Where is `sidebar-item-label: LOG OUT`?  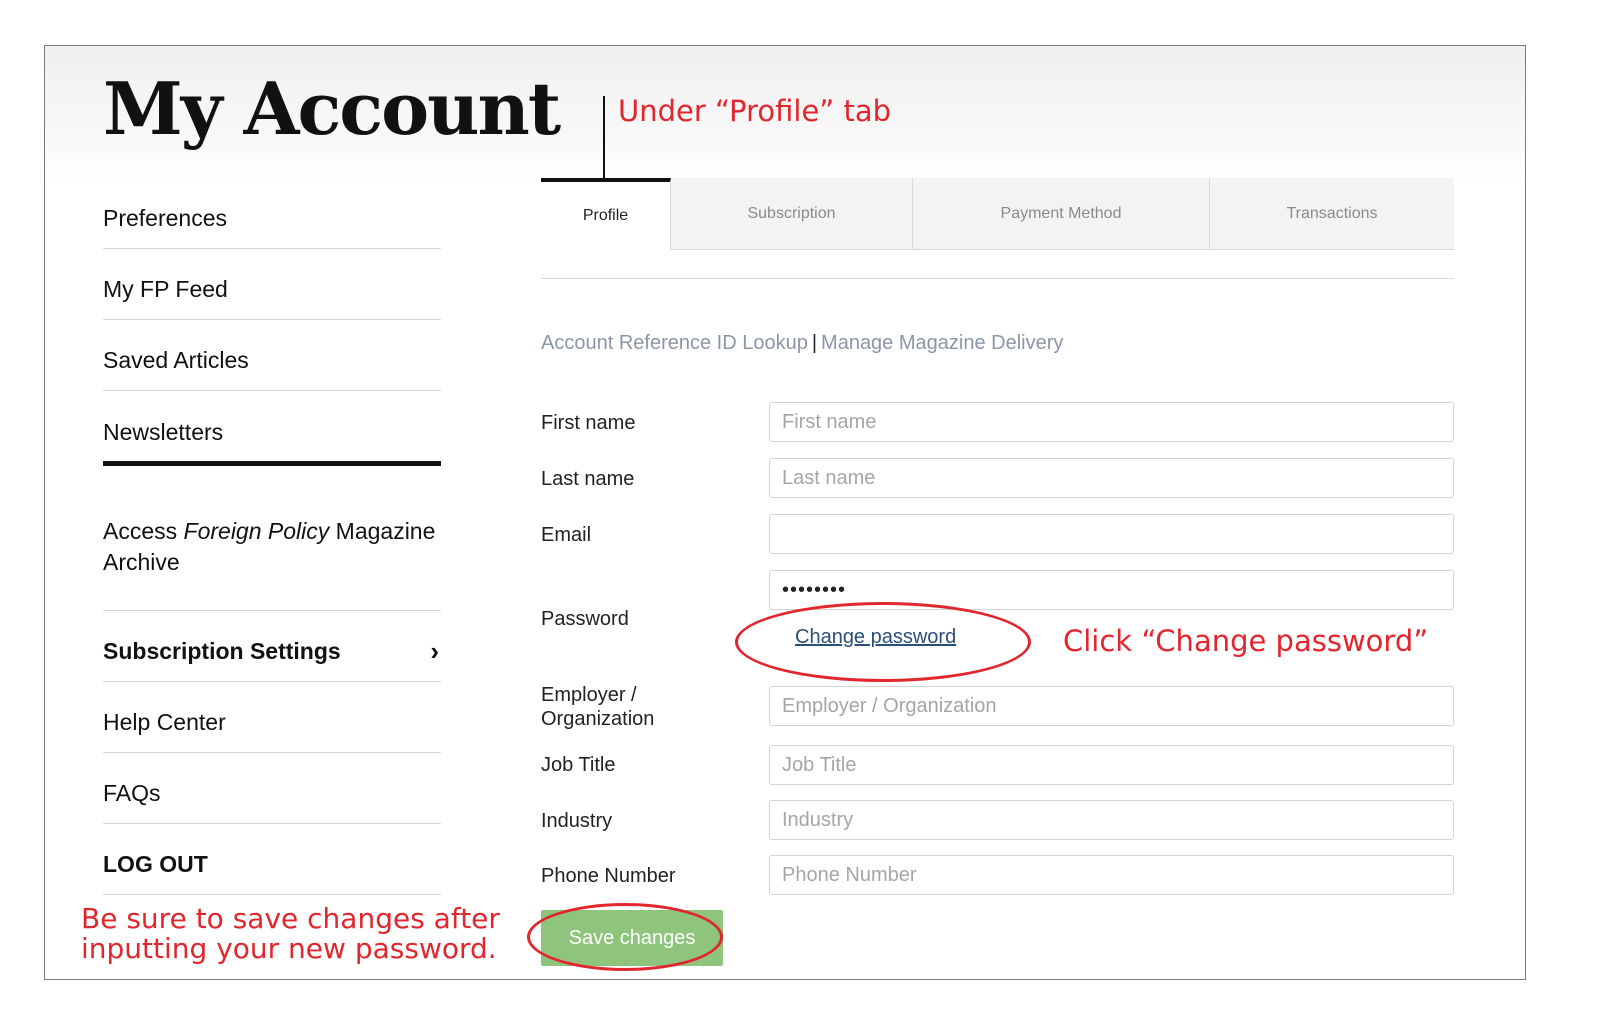
sidebar-item-label: LOG OUT is located at coordinates (155, 864).